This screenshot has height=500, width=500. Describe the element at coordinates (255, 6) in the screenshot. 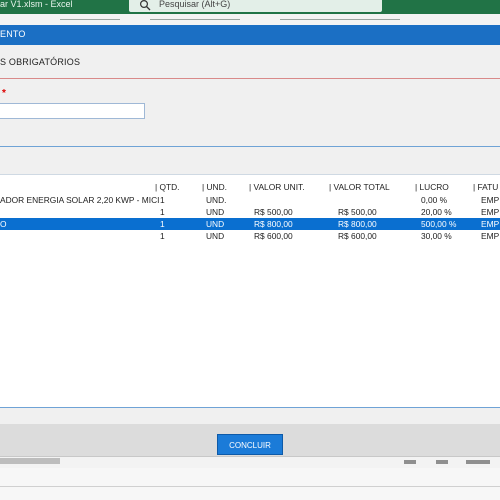

I see `excel-search-box: Pesquisar (Alt+G)` at that location.